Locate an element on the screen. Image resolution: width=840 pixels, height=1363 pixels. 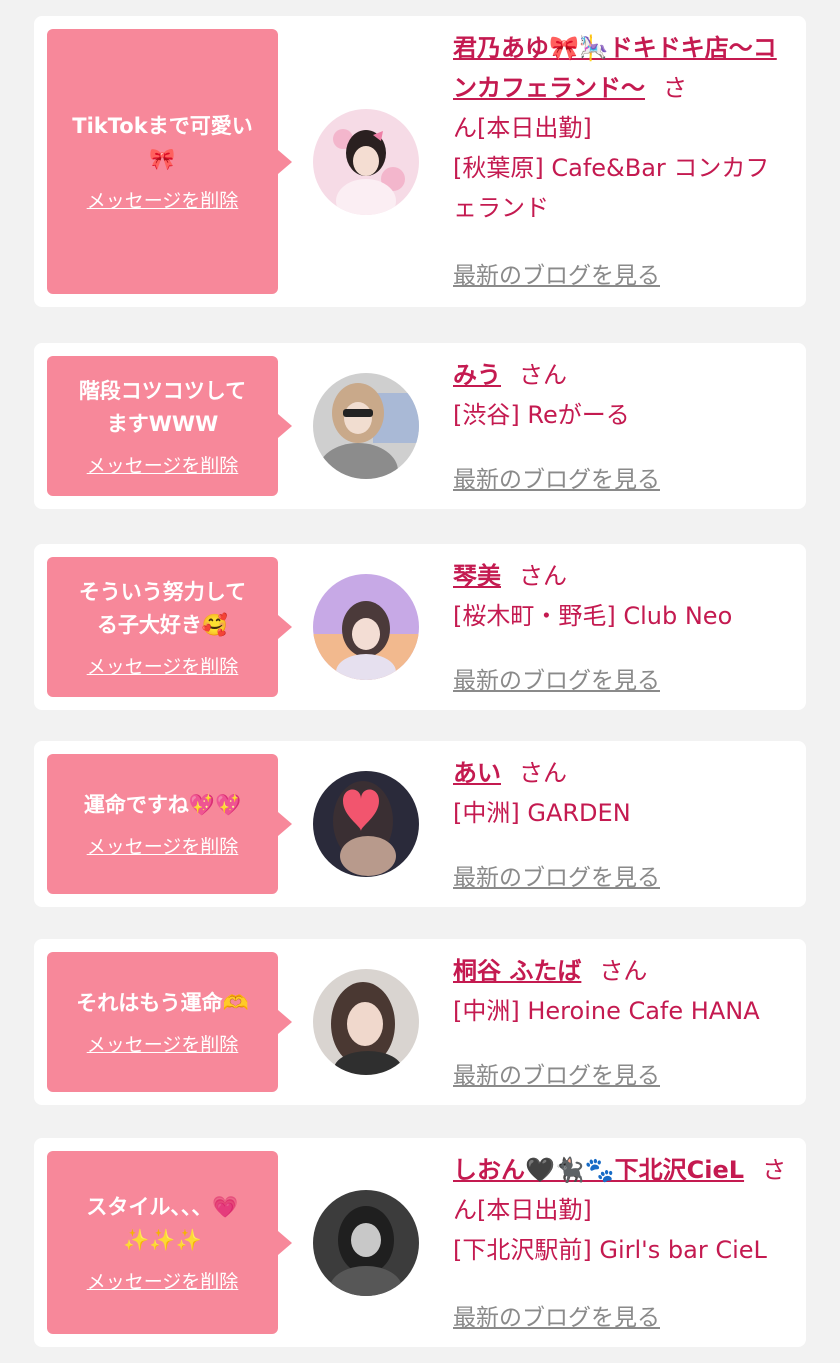
cast-name-link: 桐谷 ふたば is located at coordinates (517, 971).